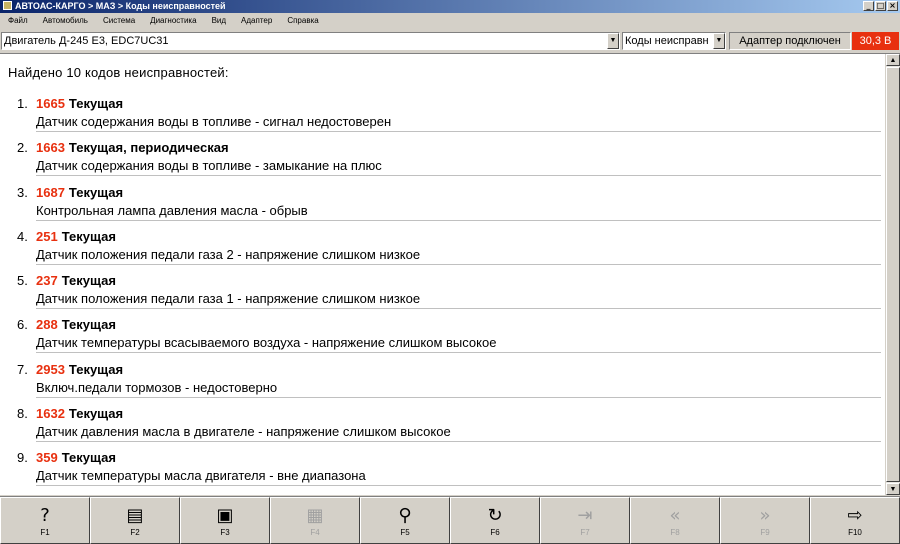  What do you see at coordinates (495, 532) in the screenshot?
I see `fkey-label: F6` at bounding box center [495, 532].